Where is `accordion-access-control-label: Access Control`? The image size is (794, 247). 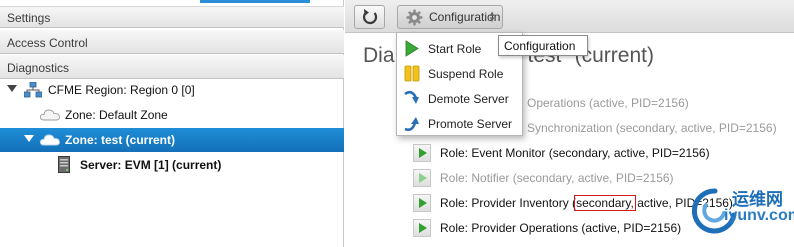 accordion-access-control-label: Access Control is located at coordinates (47, 43).